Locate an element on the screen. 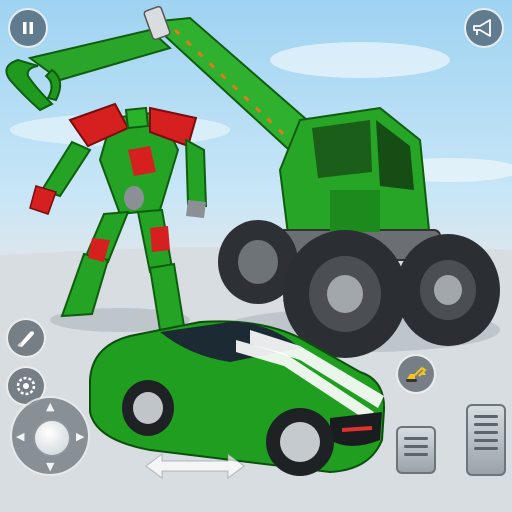 The image size is (512, 512). knife-icon is located at coordinates (25, 339).